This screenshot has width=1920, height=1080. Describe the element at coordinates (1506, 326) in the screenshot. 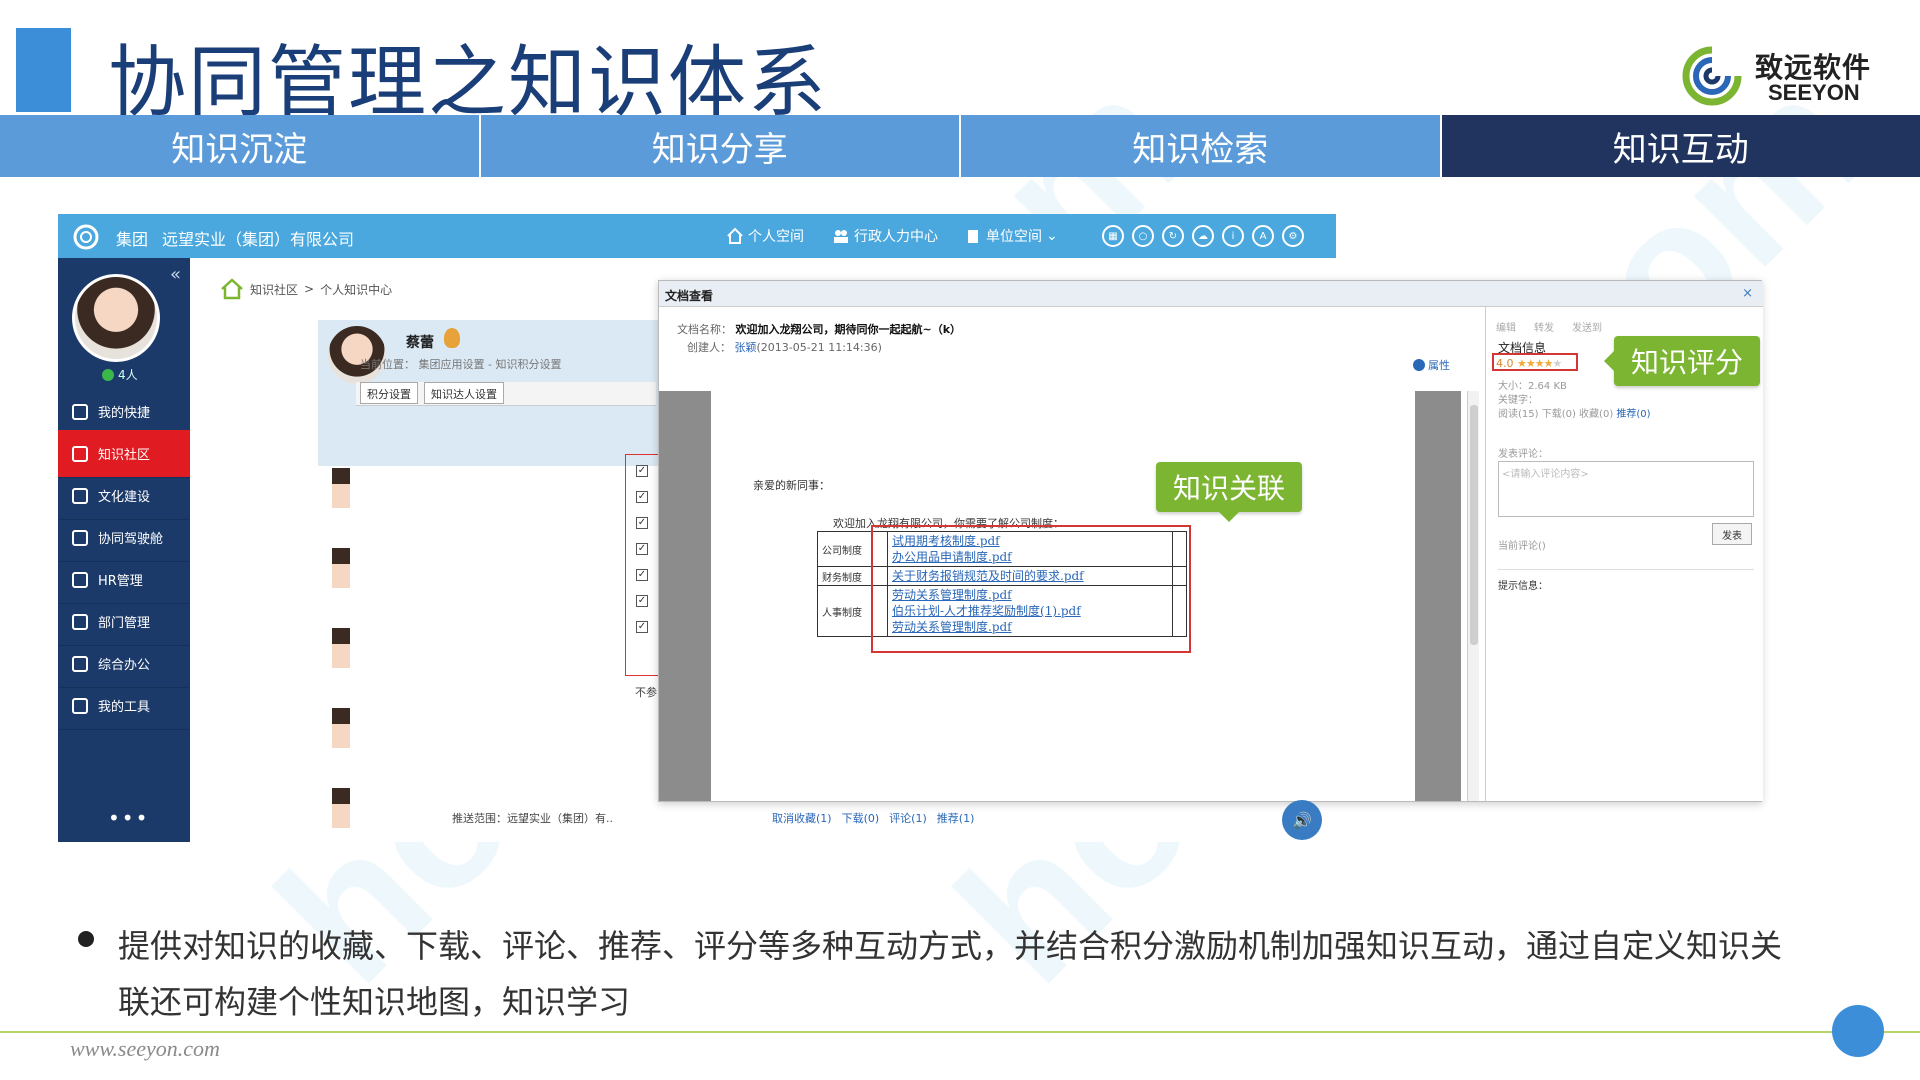

I see `edit-button: 编辑` at that location.